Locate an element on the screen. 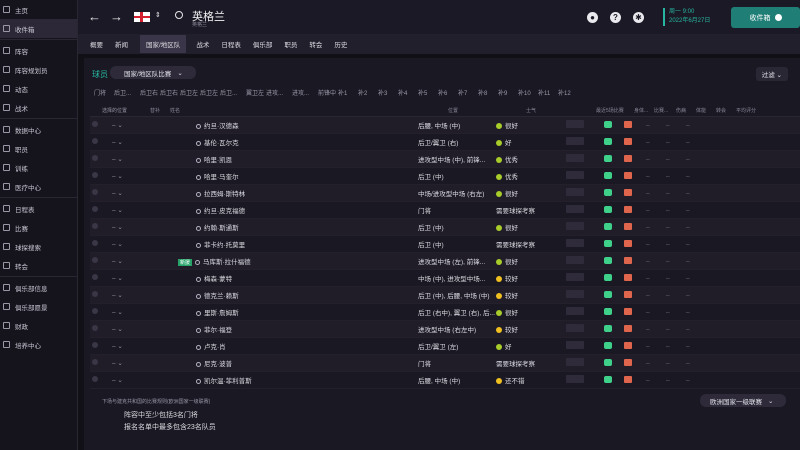 This screenshot has height=450, width=800. sidebar-item: 主页 is located at coordinates (38, 9).